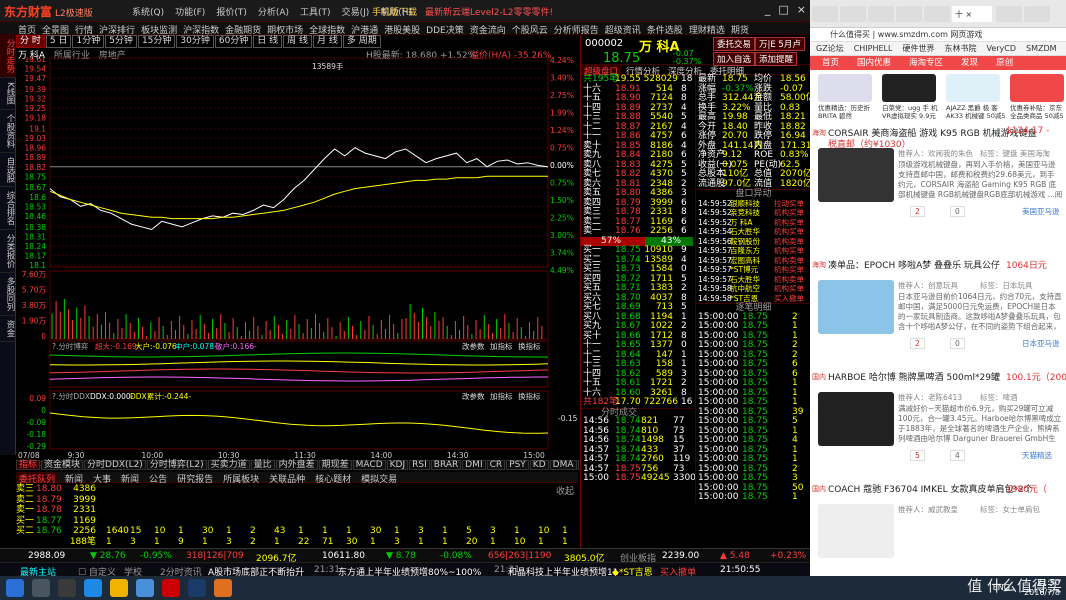 This screenshot has height=600, width=1066. What do you see at coordinates (1041, 48) in the screenshot?
I see `bookmark-item: SMZDM` at bounding box center [1041, 48].